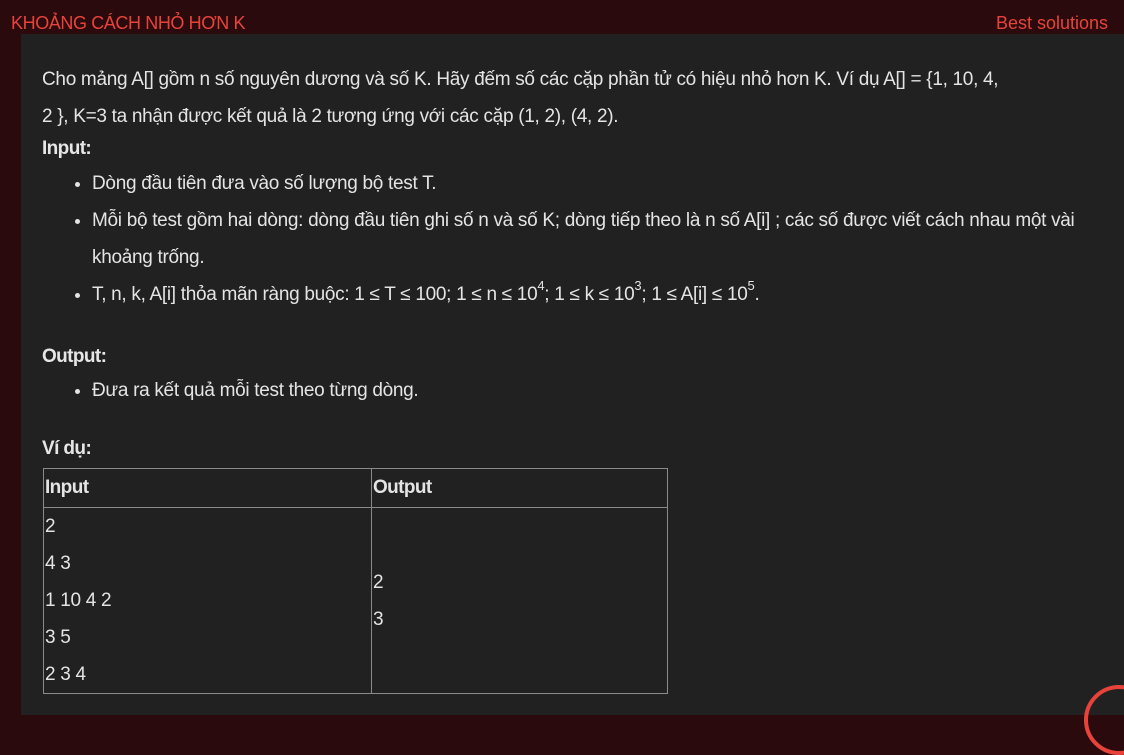 This screenshot has width=1124, height=755. I want to click on constraint-exp-2: 3, so click(638, 285).